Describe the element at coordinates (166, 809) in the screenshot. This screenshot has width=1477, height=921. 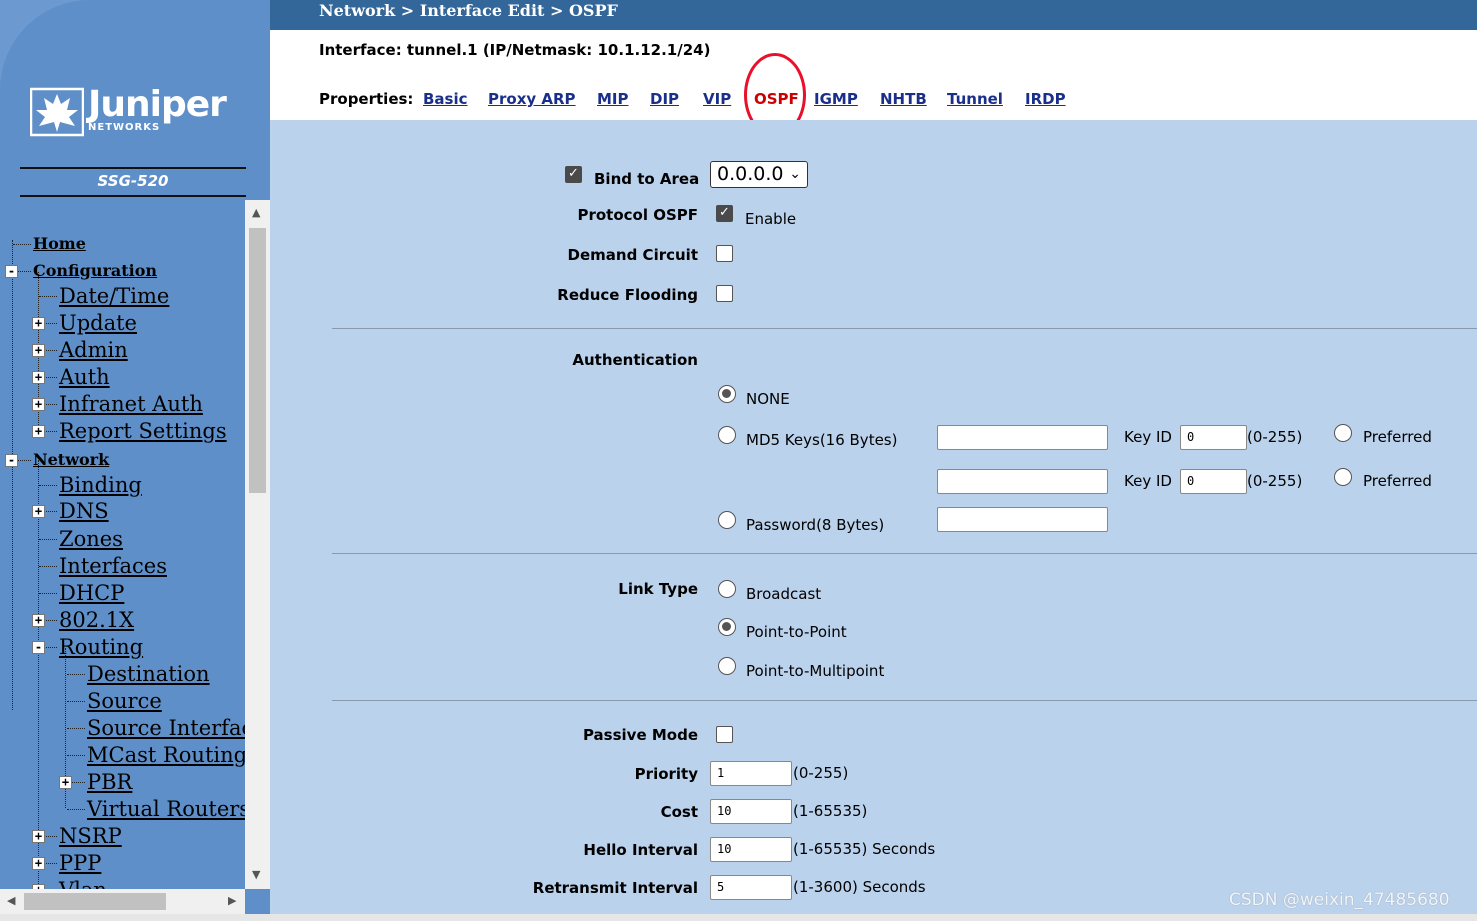
I see `nav-item-virtual-routers: Virtual Routers` at that location.